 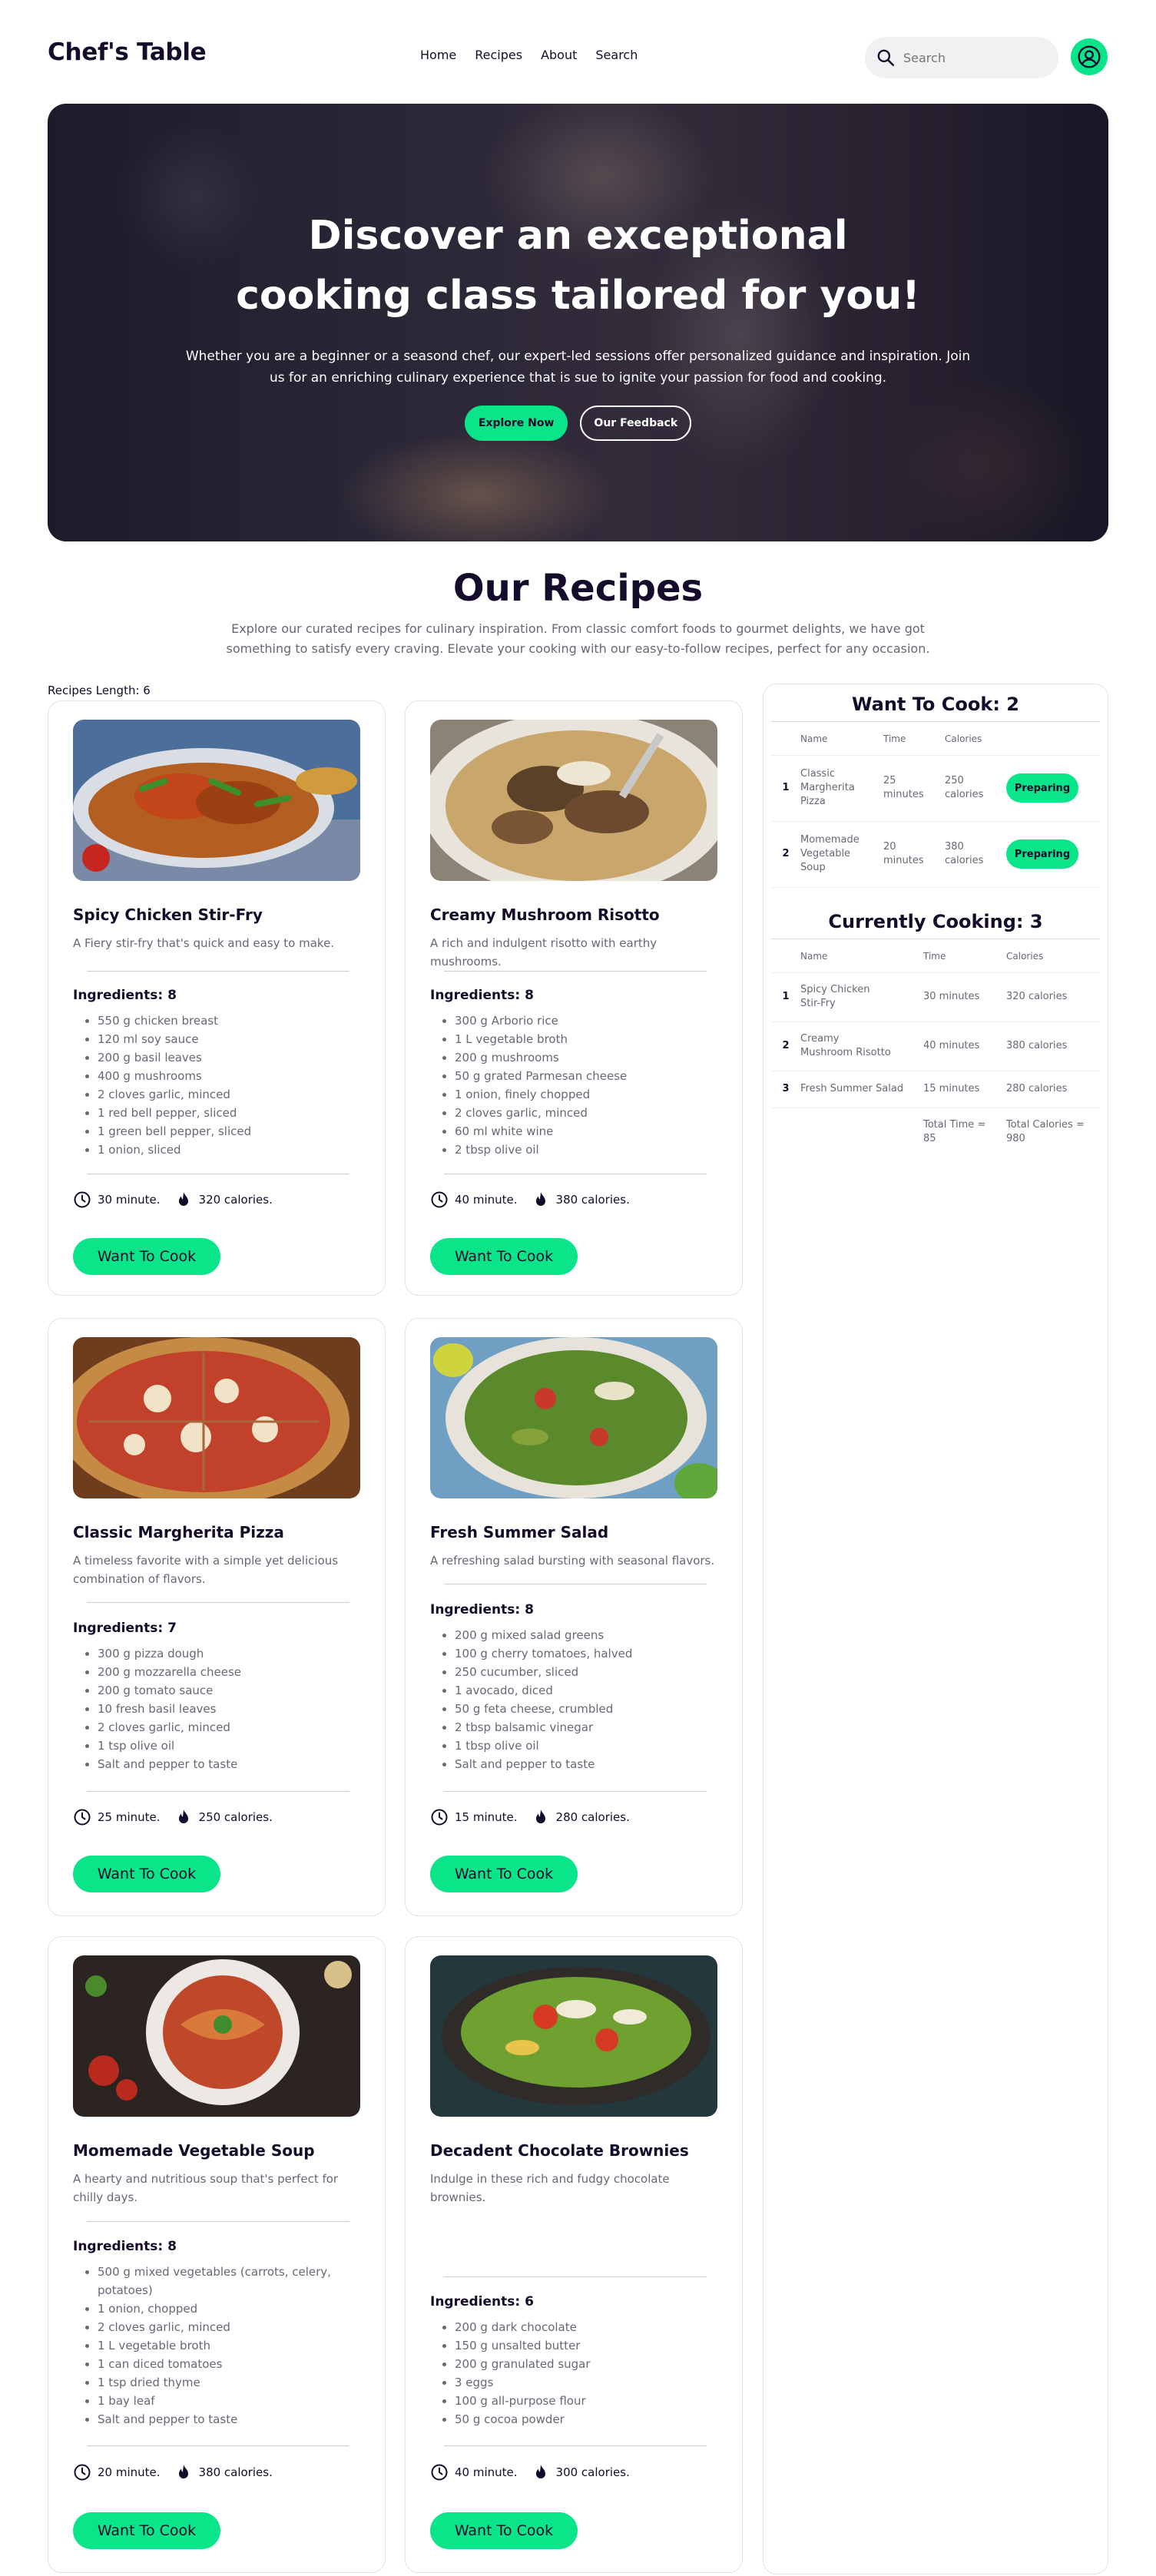 I want to click on recipe-image-salad, so click(x=573, y=1417).